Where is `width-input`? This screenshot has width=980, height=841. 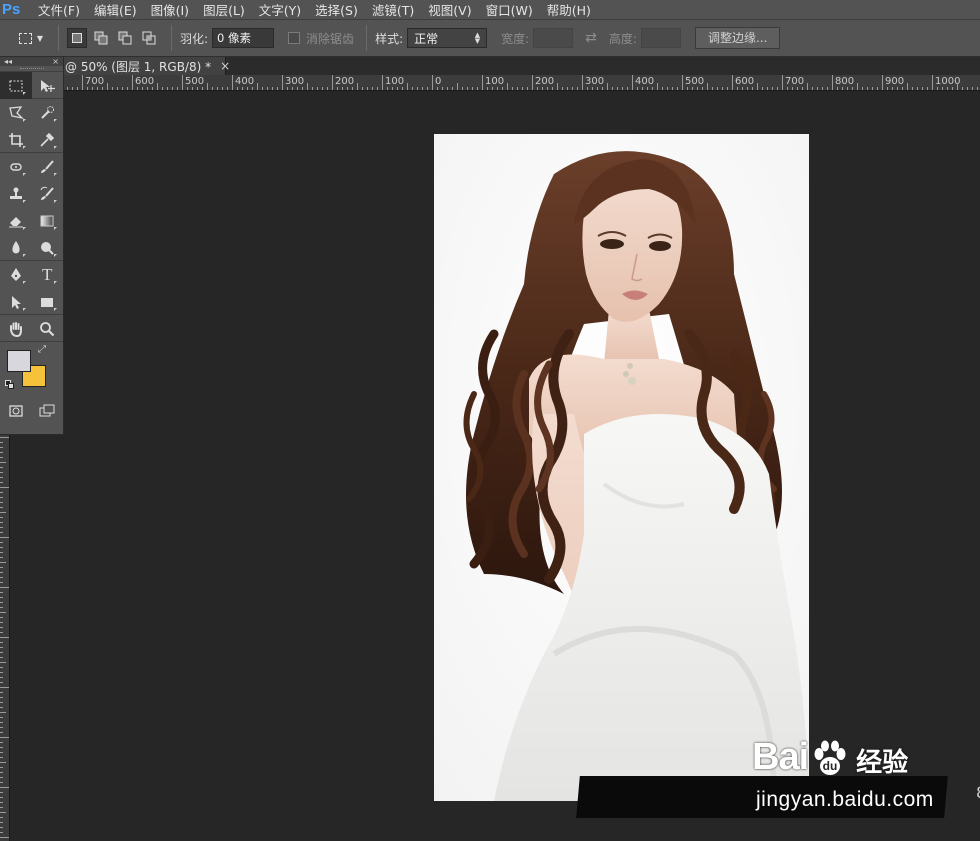
width-input is located at coordinates (553, 38).